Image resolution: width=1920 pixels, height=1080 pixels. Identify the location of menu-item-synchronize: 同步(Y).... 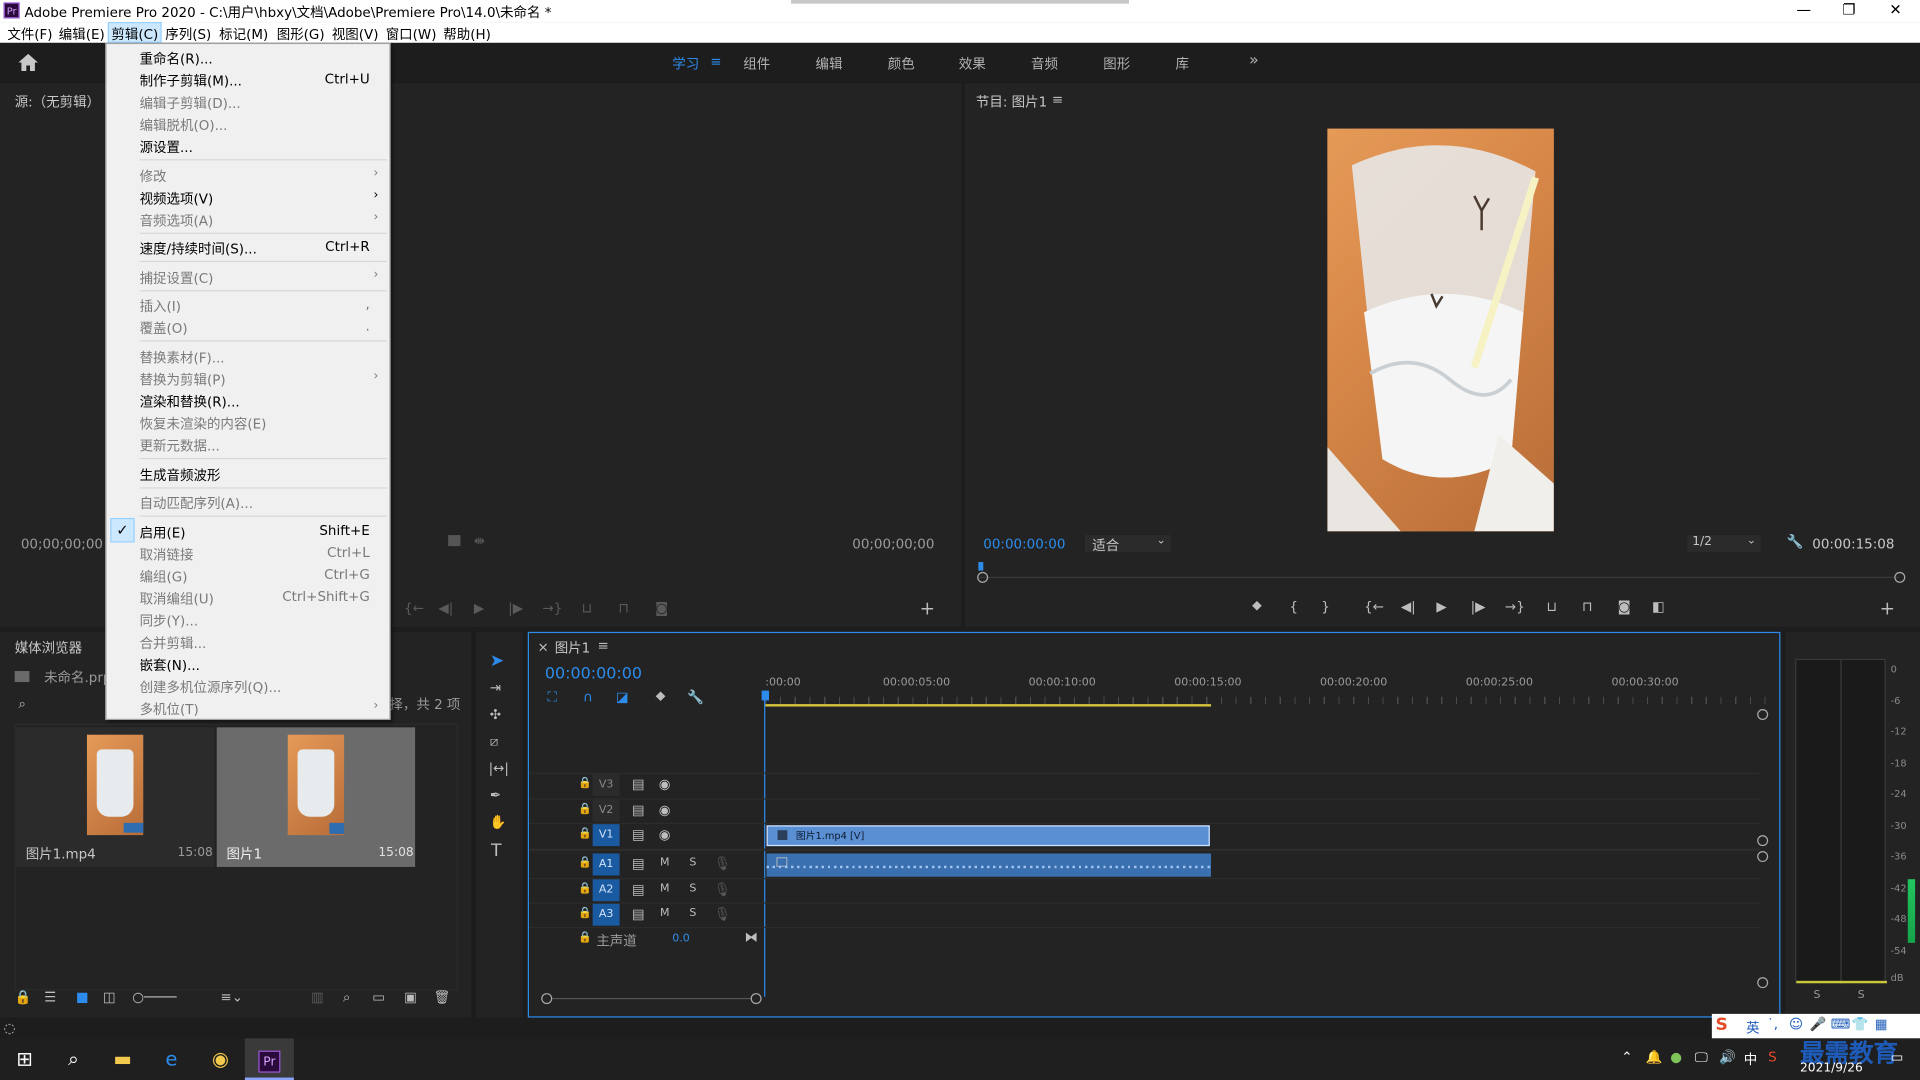
(169, 621).